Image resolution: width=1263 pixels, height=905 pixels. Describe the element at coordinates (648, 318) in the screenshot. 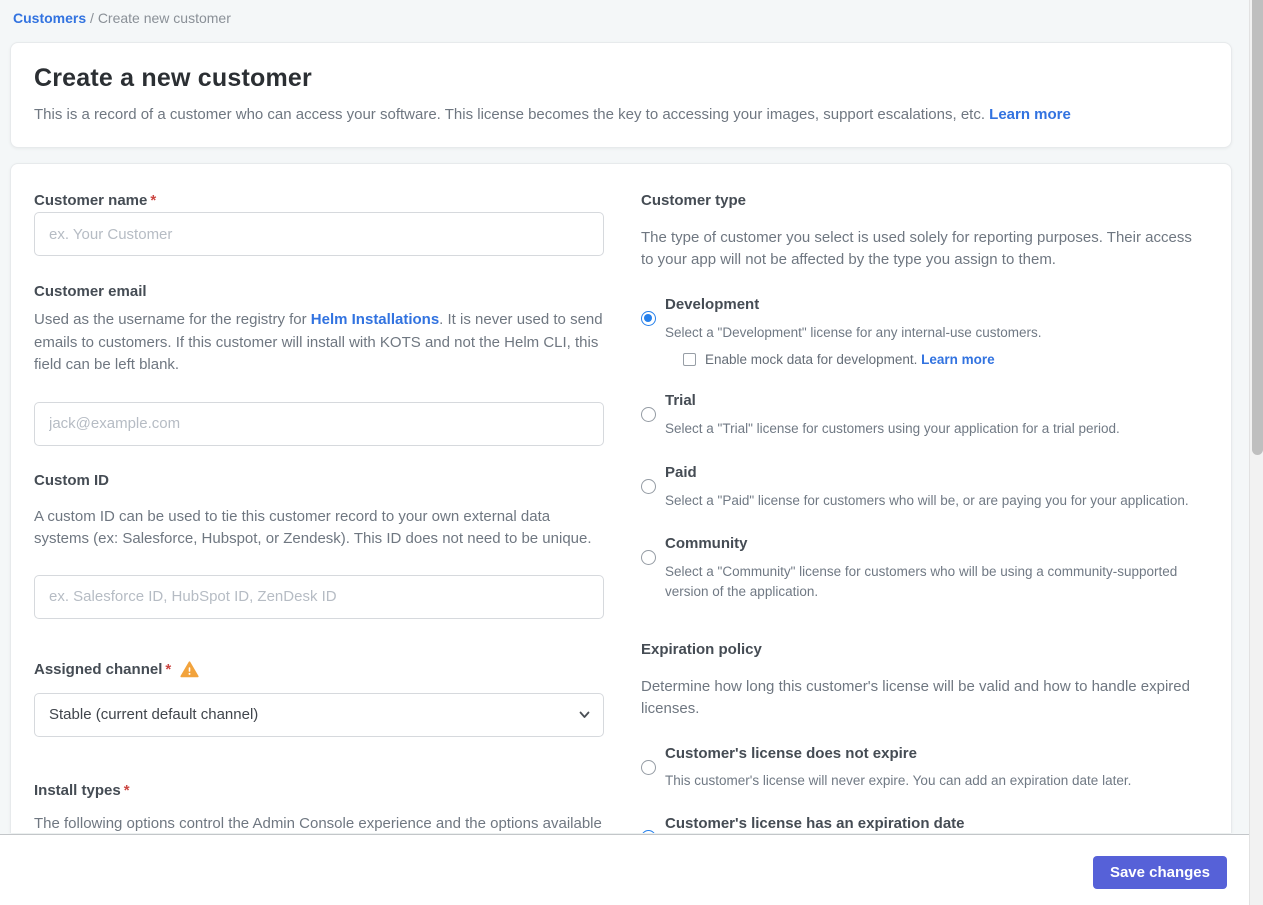

I see `radio-development` at that location.